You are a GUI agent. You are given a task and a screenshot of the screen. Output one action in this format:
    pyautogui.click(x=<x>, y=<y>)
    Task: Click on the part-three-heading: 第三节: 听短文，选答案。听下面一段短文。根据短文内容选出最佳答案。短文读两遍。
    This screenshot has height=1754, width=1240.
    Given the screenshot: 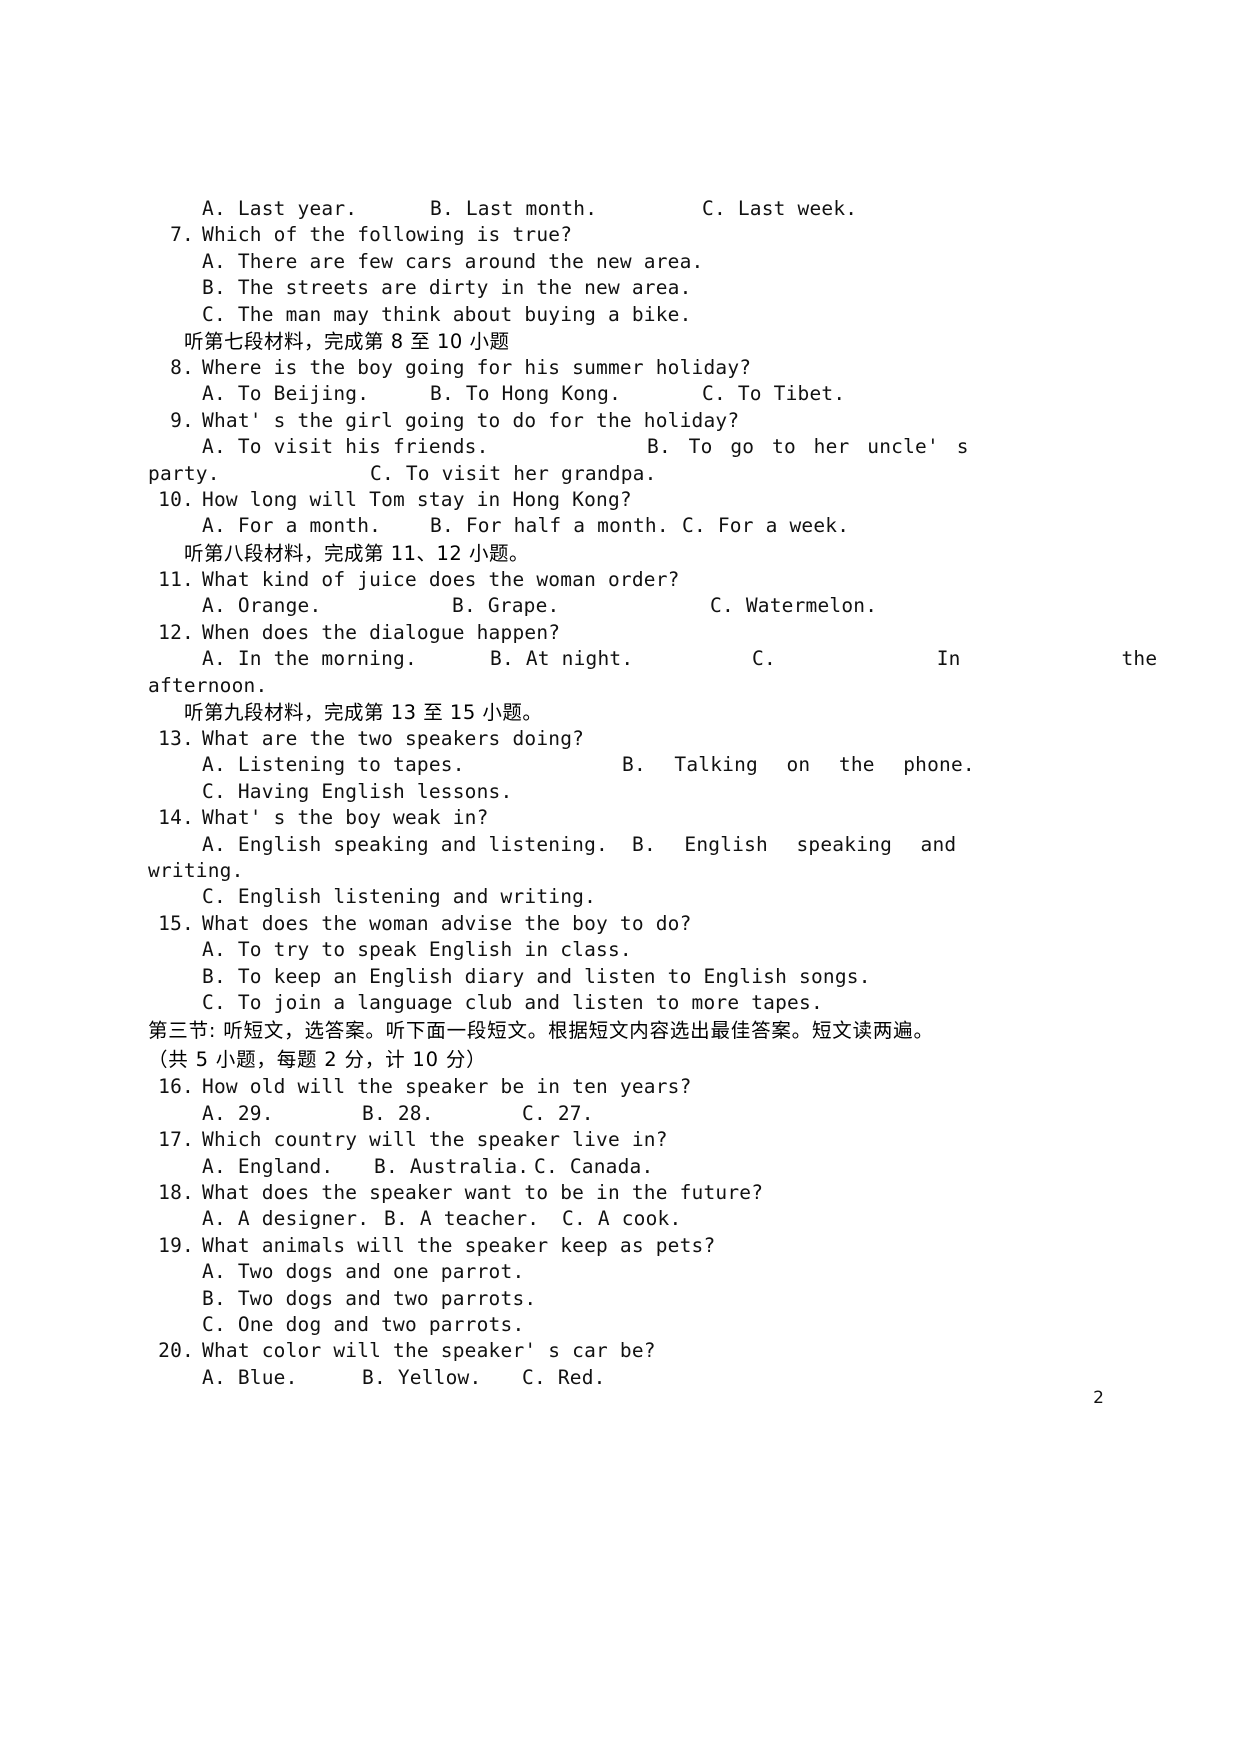 What is the action you would take?
    pyautogui.click(x=541, y=1031)
    